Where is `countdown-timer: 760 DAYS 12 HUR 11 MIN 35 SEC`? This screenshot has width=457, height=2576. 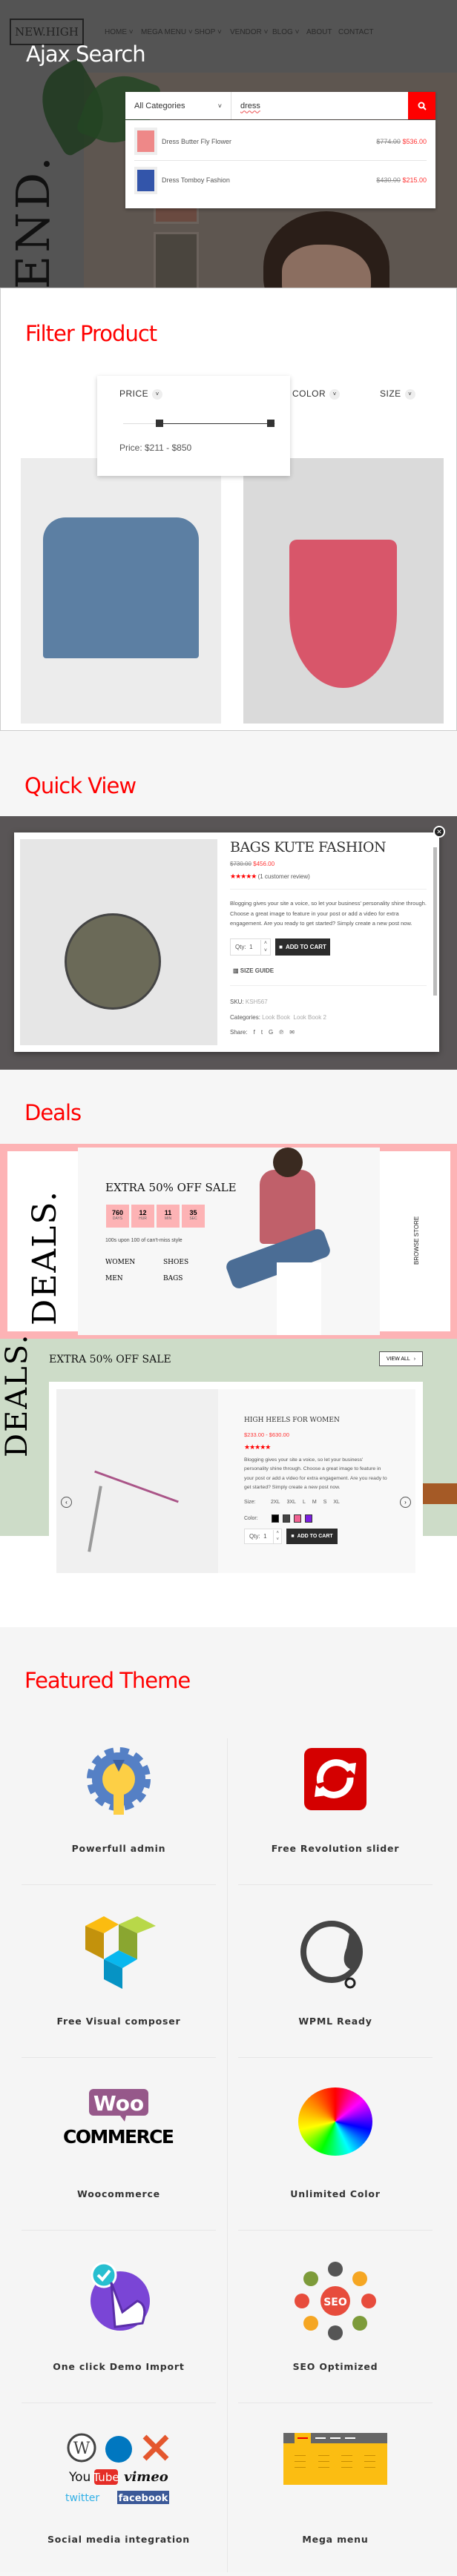
countdown-timer: 760 DAYS 12 HUR 11 MIN 35 SEC is located at coordinates (155, 1216).